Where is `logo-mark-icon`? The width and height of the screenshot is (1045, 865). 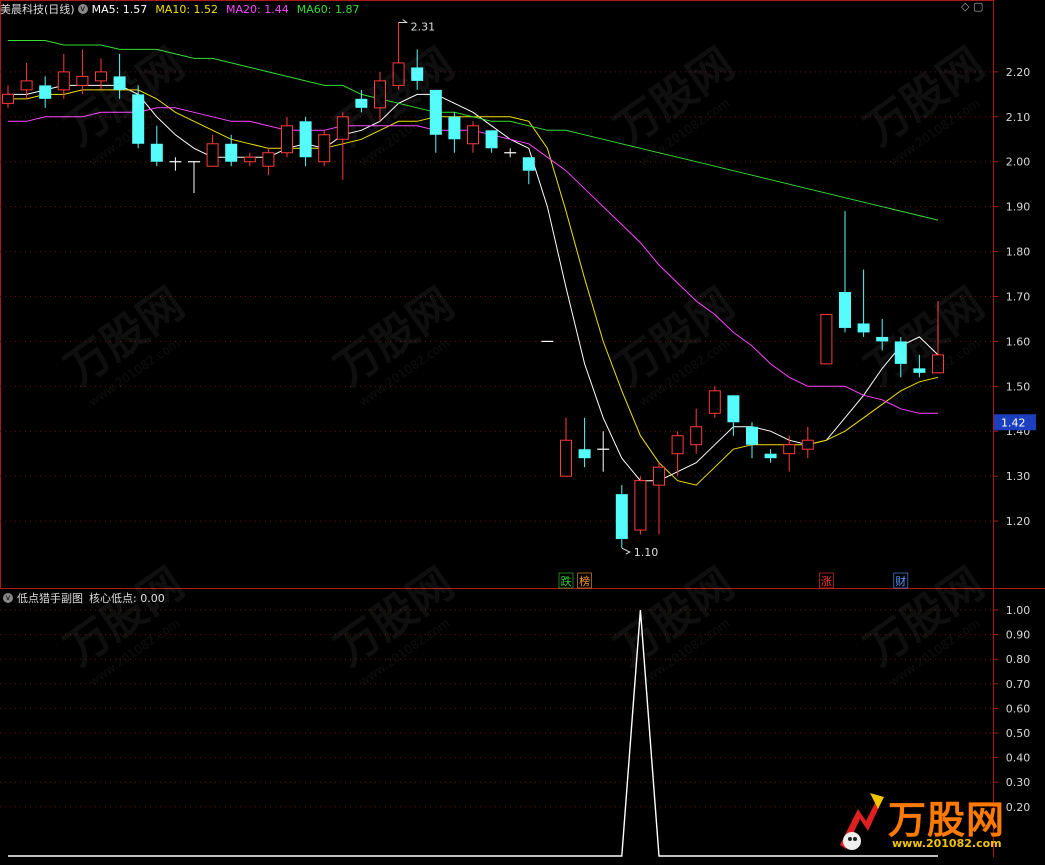 logo-mark-icon is located at coordinates (862, 821).